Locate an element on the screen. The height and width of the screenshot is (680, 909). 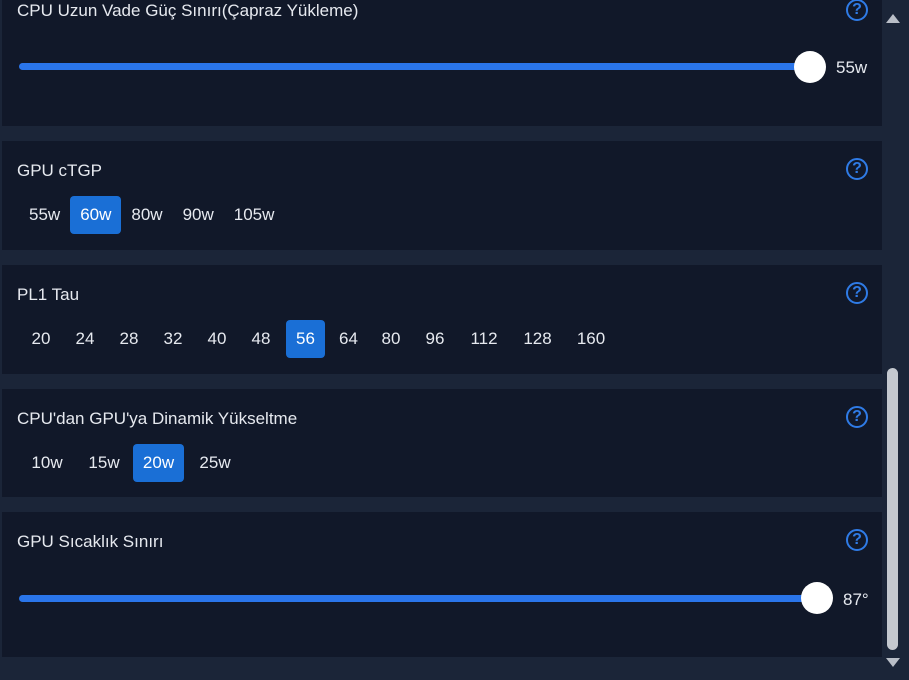
gpu-temp-limit-title: GPU Sıcaklık Sınırı is located at coordinates (90, 541).